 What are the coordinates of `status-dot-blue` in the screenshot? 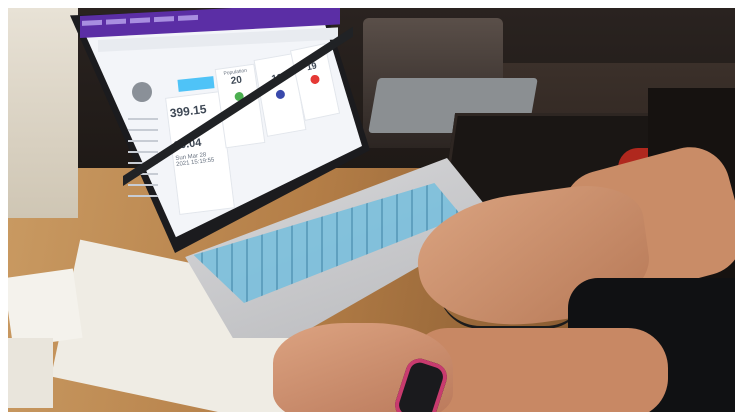 It's located at (280, 94).